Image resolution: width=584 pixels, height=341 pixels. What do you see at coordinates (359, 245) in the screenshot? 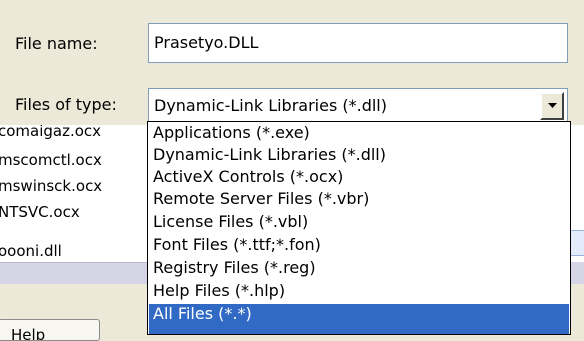
I see `dropdown-option-fonts: Font Files (*.ttf;*.fon)` at bounding box center [359, 245].